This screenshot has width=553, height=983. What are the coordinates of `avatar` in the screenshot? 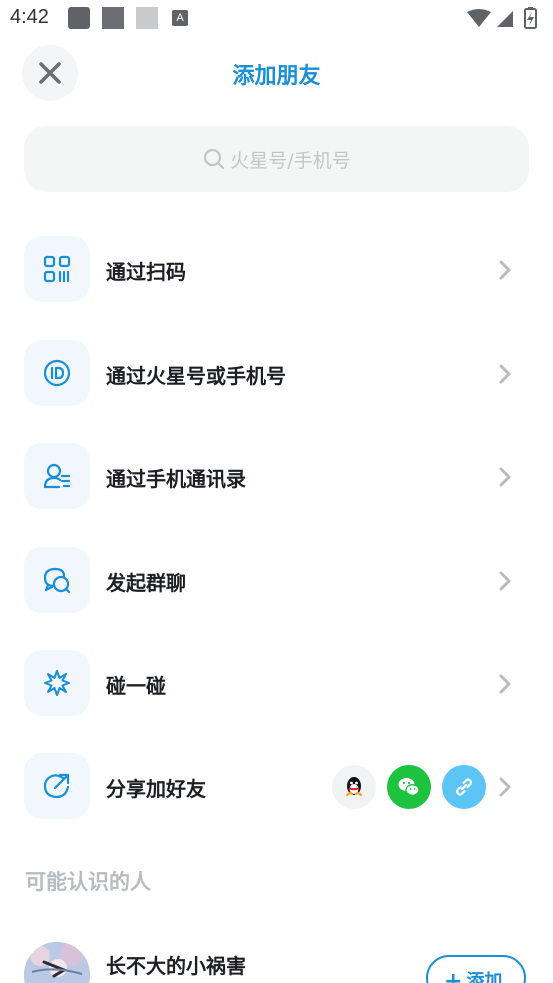 It's located at (57, 962).